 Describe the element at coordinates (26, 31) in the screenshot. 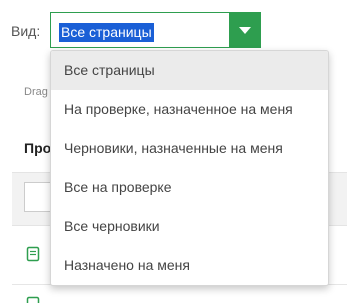

I see `view-label: Вид:` at that location.